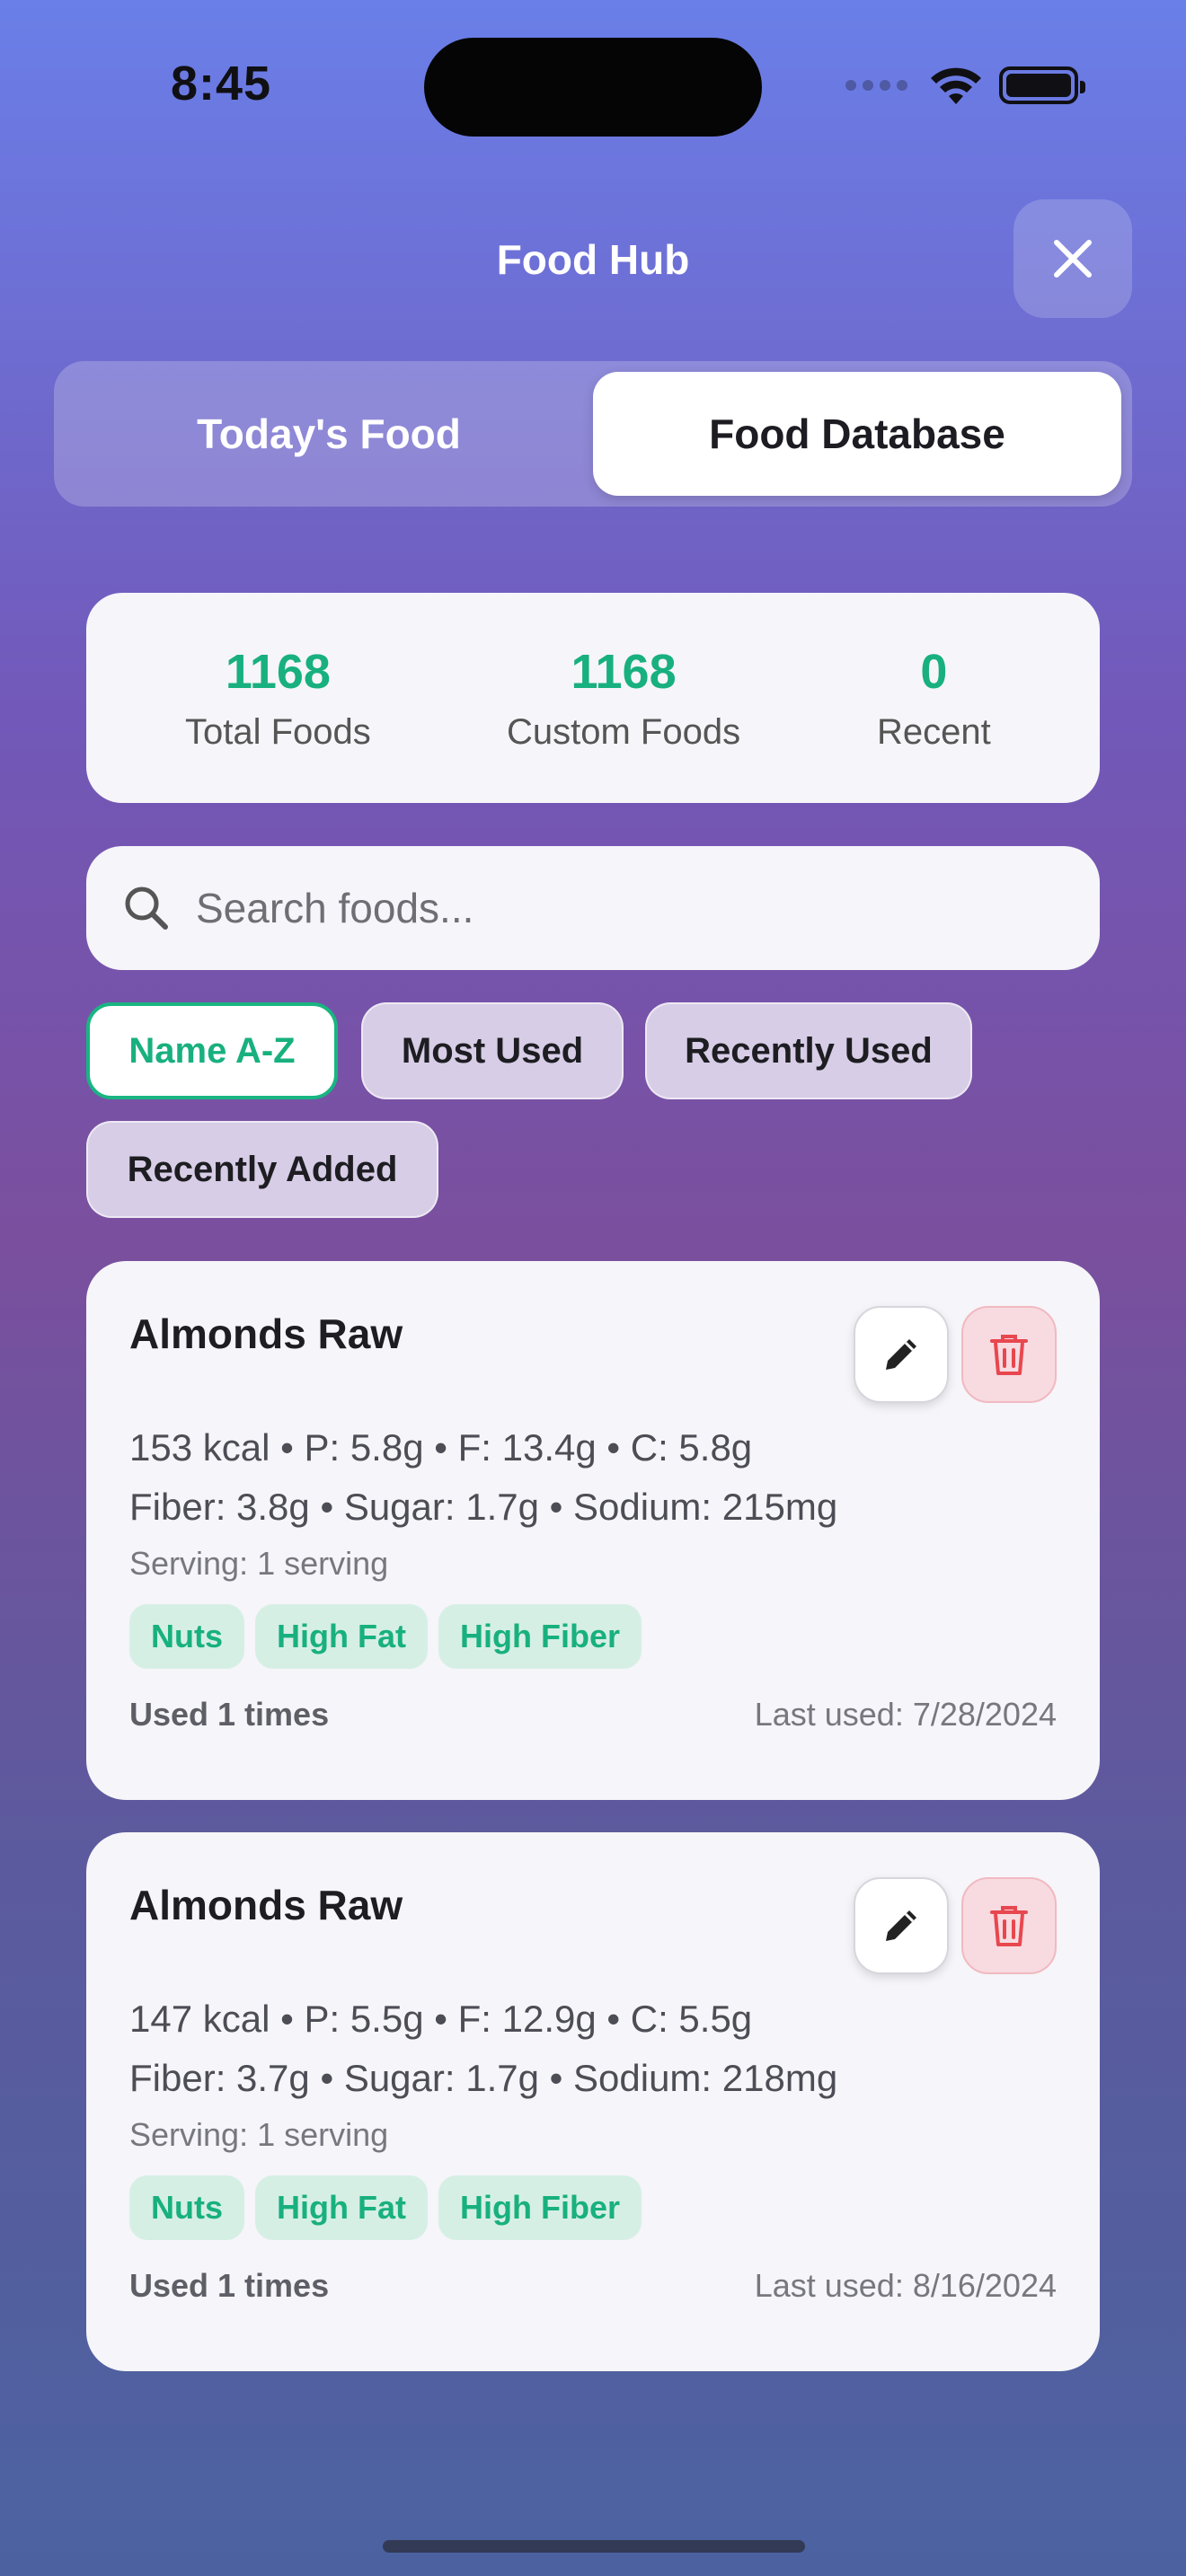  I want to click on signal-icon, so click(876, 85).